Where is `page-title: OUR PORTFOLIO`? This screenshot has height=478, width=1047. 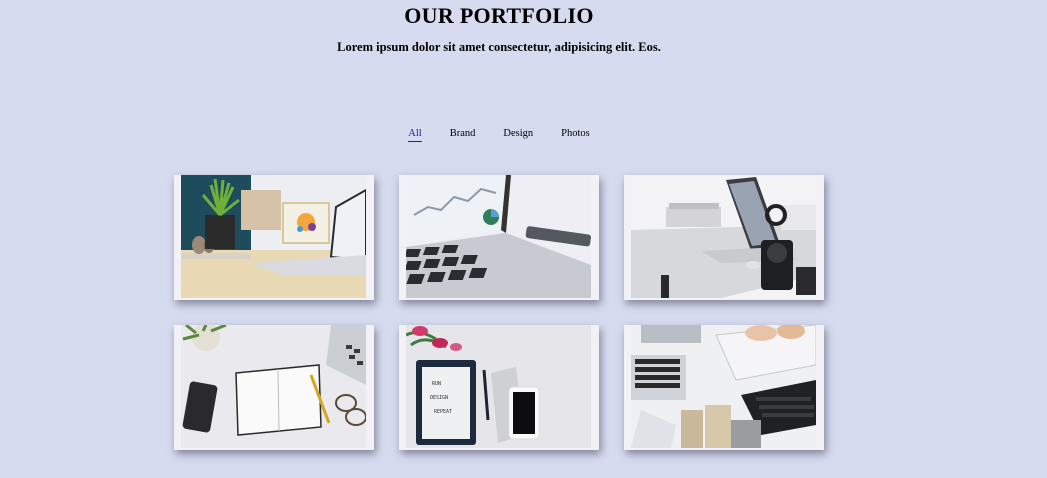 page-title: OUR PORTFOLIO is located at coordinates (499, 15).